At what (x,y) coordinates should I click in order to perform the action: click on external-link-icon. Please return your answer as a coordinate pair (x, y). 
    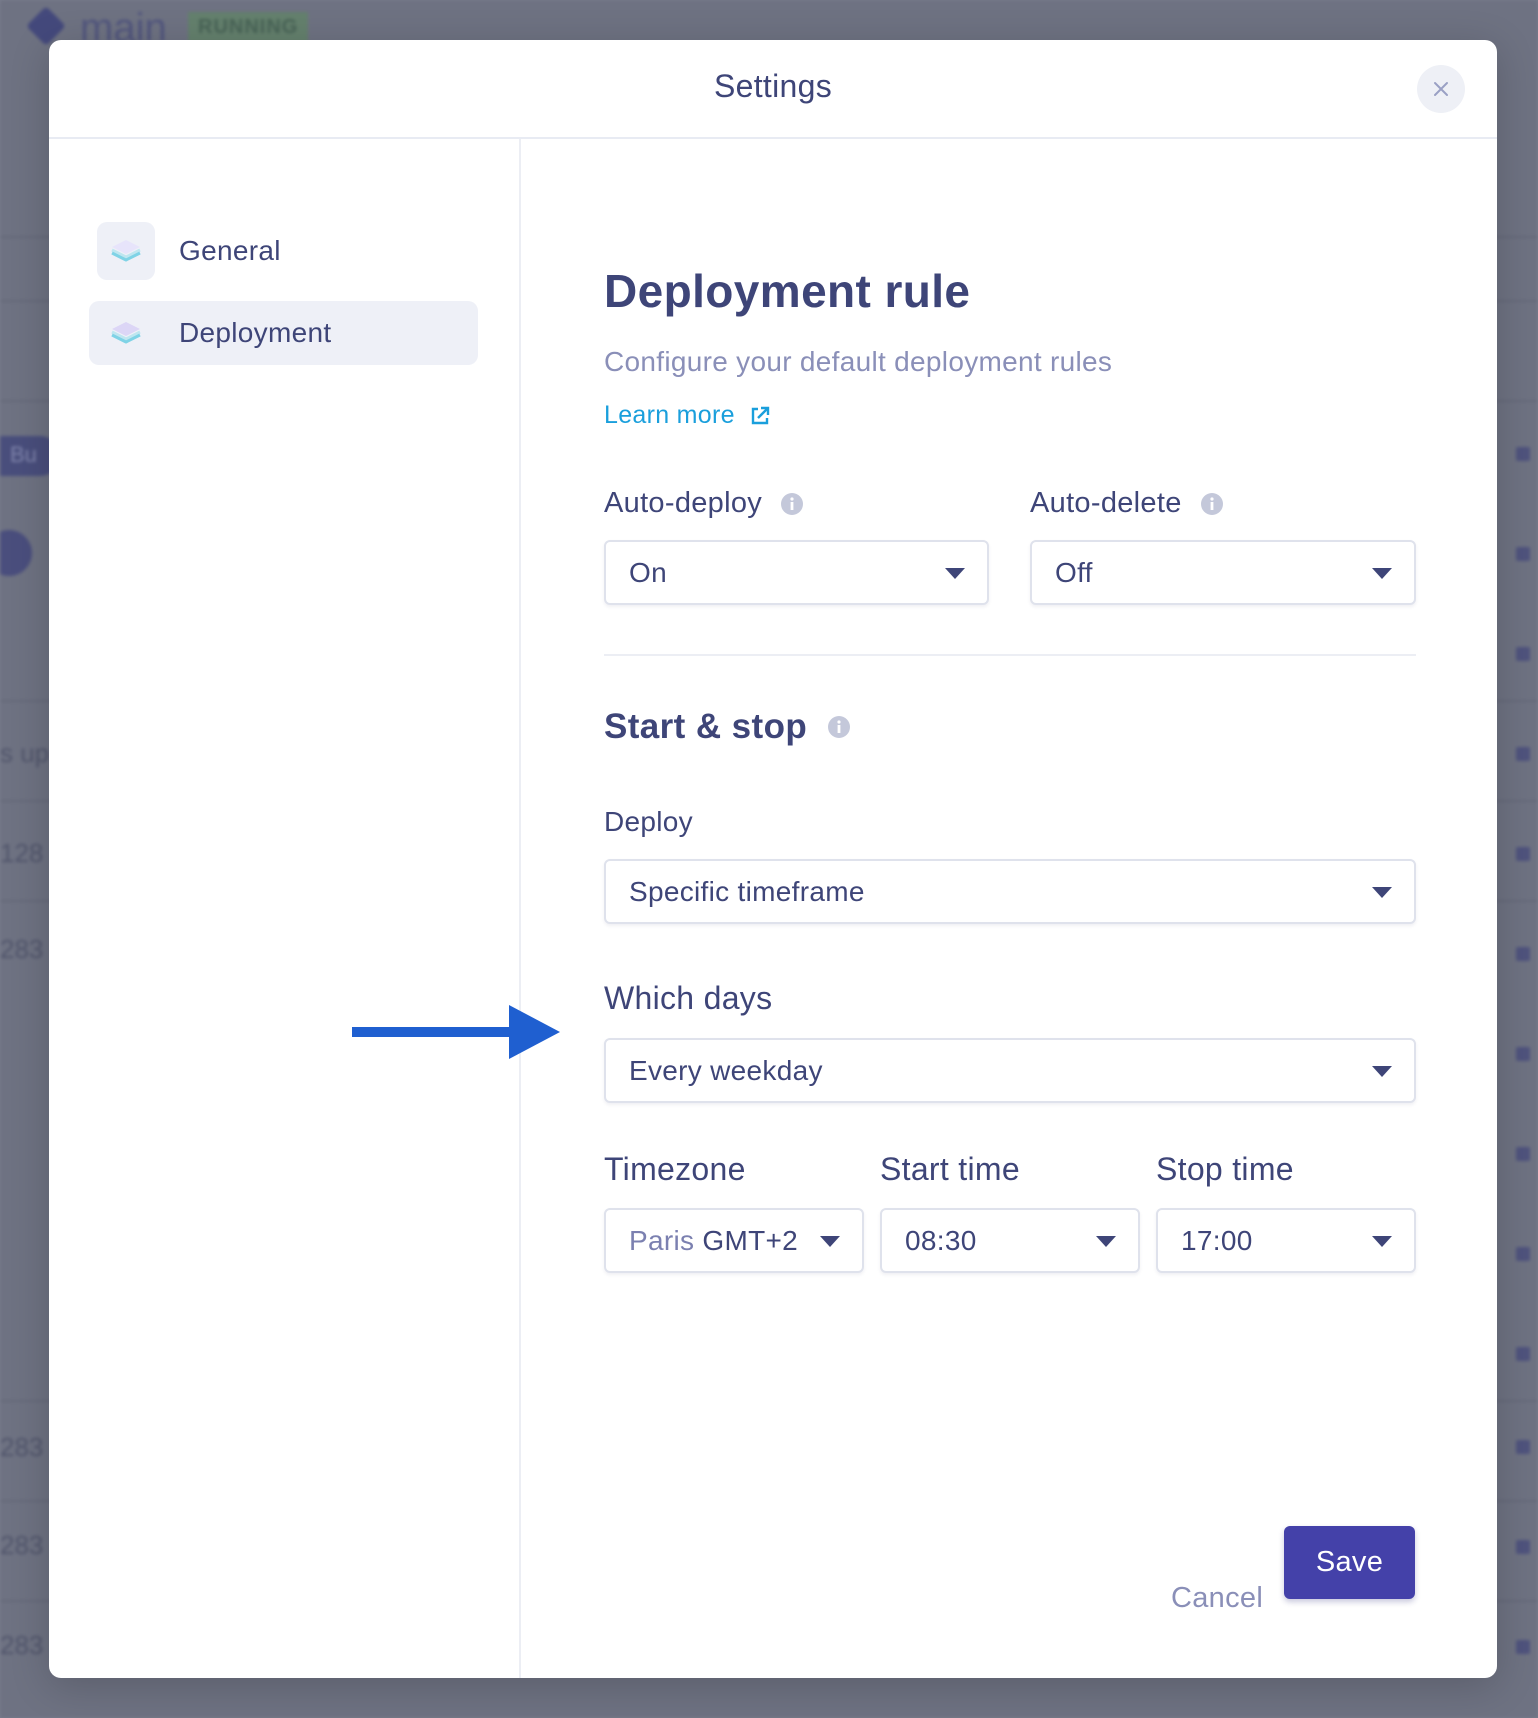
    Looking at the image, I should click on (760, 415).